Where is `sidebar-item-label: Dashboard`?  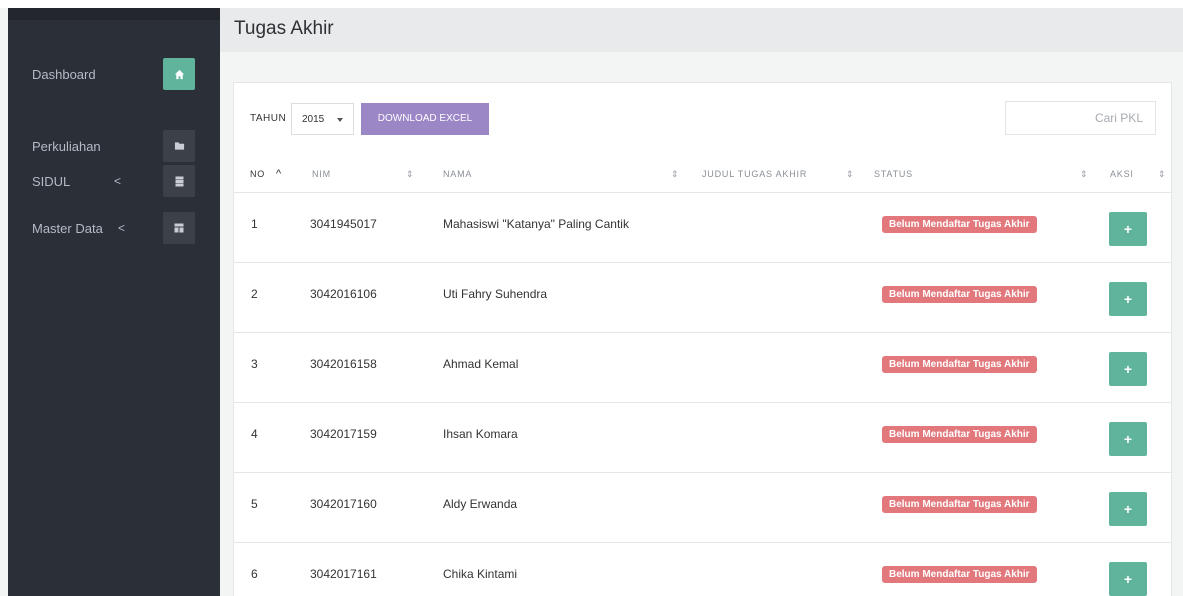 sidebar-item-label: Dashboard is located at coordinates (64, 74).